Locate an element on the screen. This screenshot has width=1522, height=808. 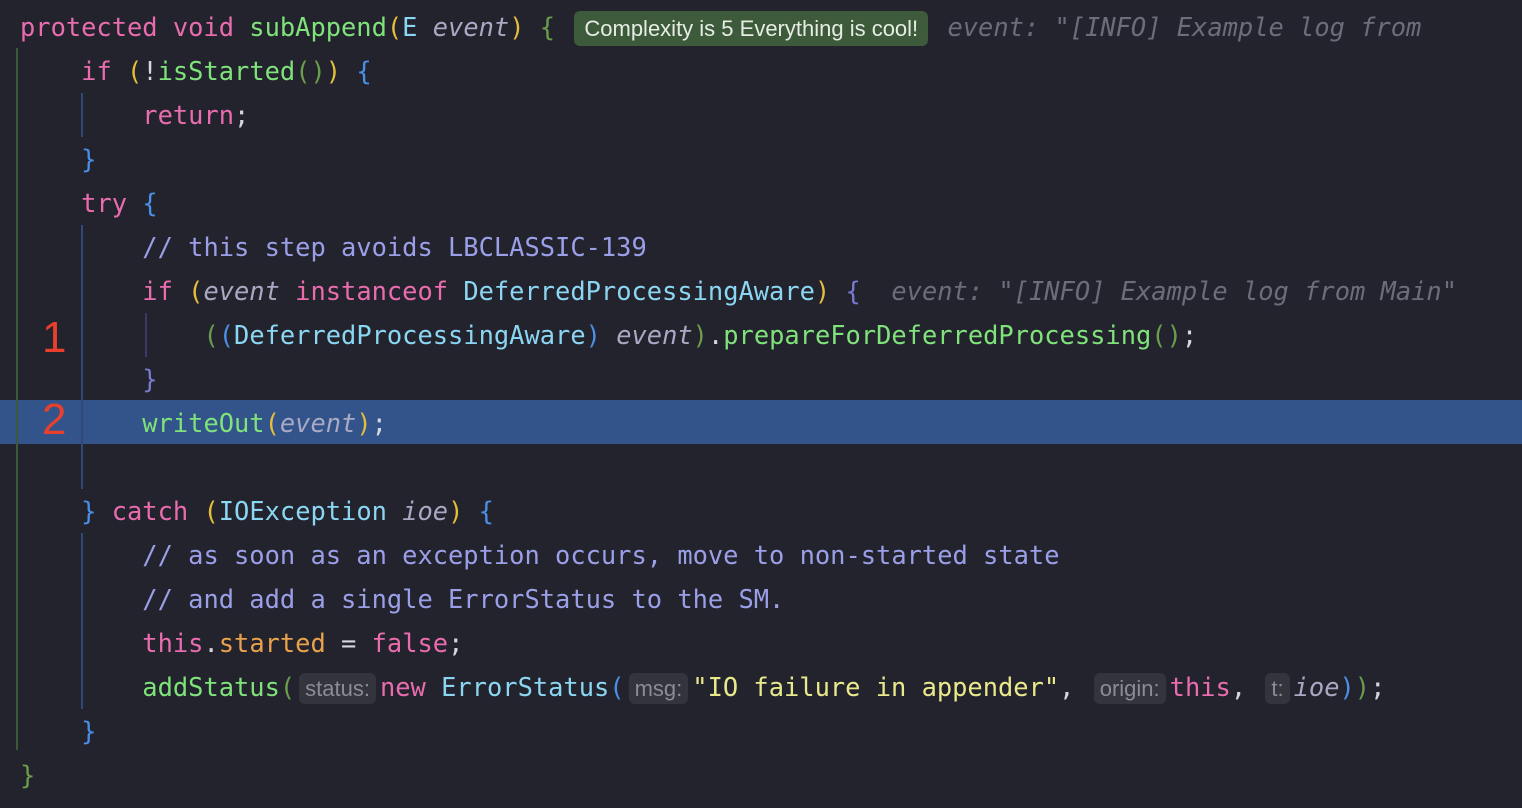
code-token: subAppend is located at coordinates (318, 27).